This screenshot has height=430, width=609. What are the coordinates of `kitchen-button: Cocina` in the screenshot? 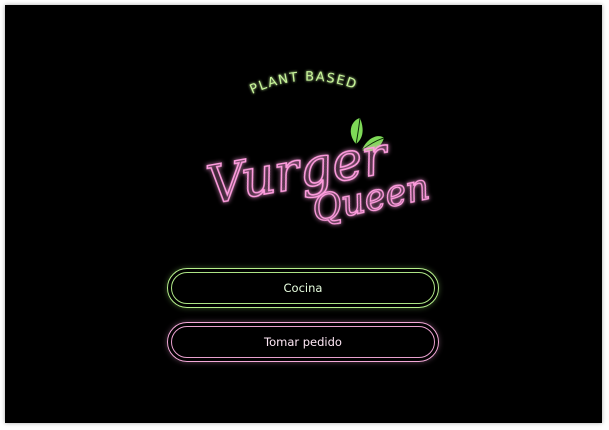 It's located at (303, 288).